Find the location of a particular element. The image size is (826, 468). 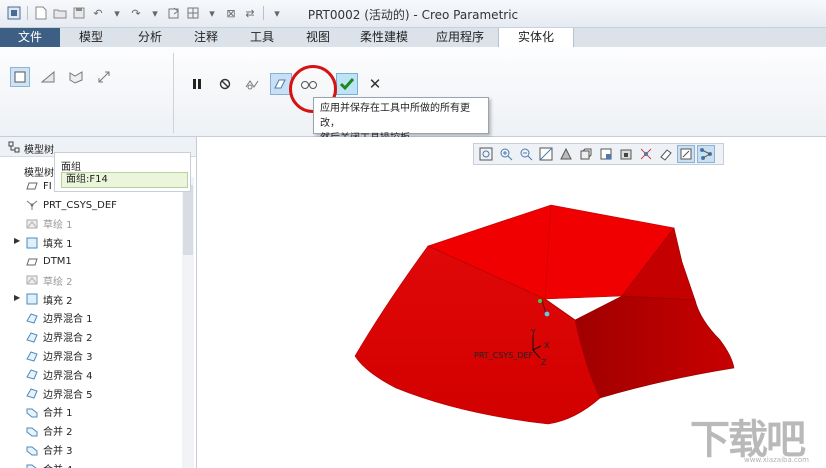

tab-flexible-modeling: 柔性建模 is located at coordinates (384, 37).